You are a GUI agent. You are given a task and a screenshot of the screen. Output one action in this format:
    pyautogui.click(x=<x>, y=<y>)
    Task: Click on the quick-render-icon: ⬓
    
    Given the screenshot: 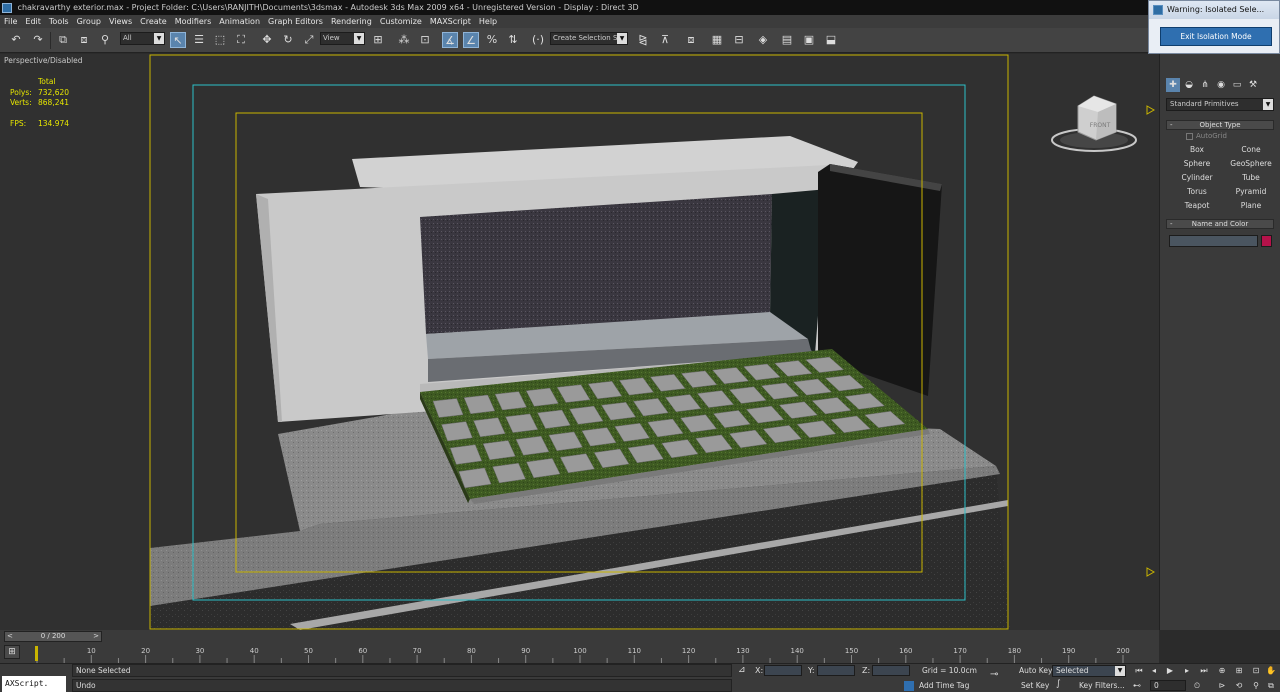 What is the action you would take?
    pyautogui.click(x=831, y=40)
    